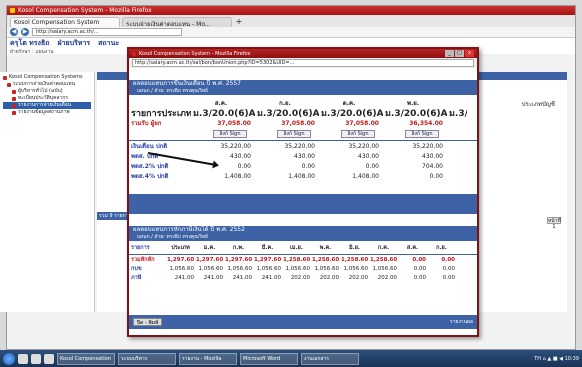  I want to click on tree-item-admin: ผู้บริหารทั่วไป (ฉบับ), so click(47, 91).